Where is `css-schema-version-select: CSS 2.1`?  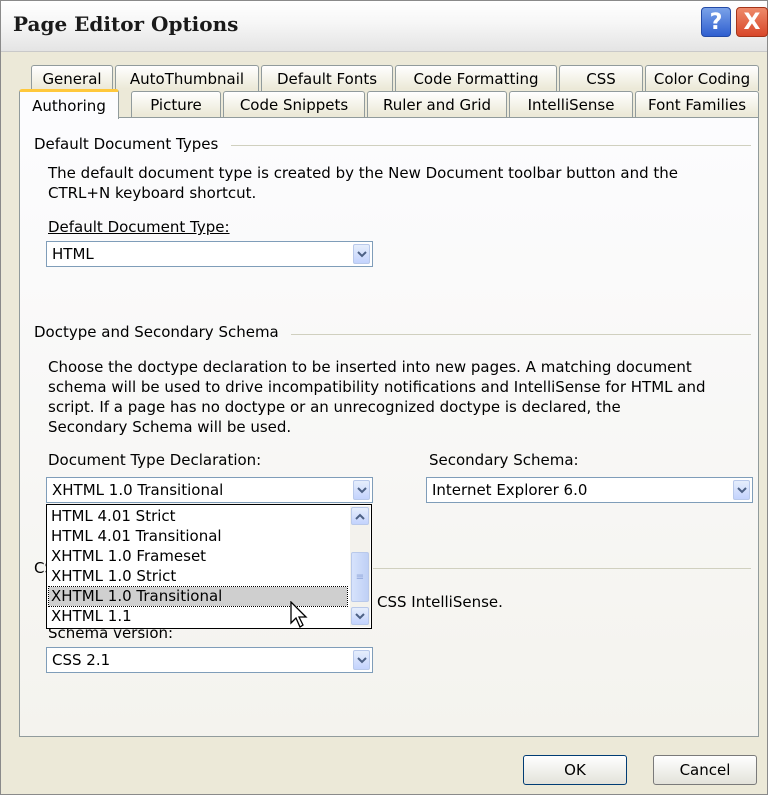
css-schema-version-select: CSS 2.1 is located at coordinates (209, 660).